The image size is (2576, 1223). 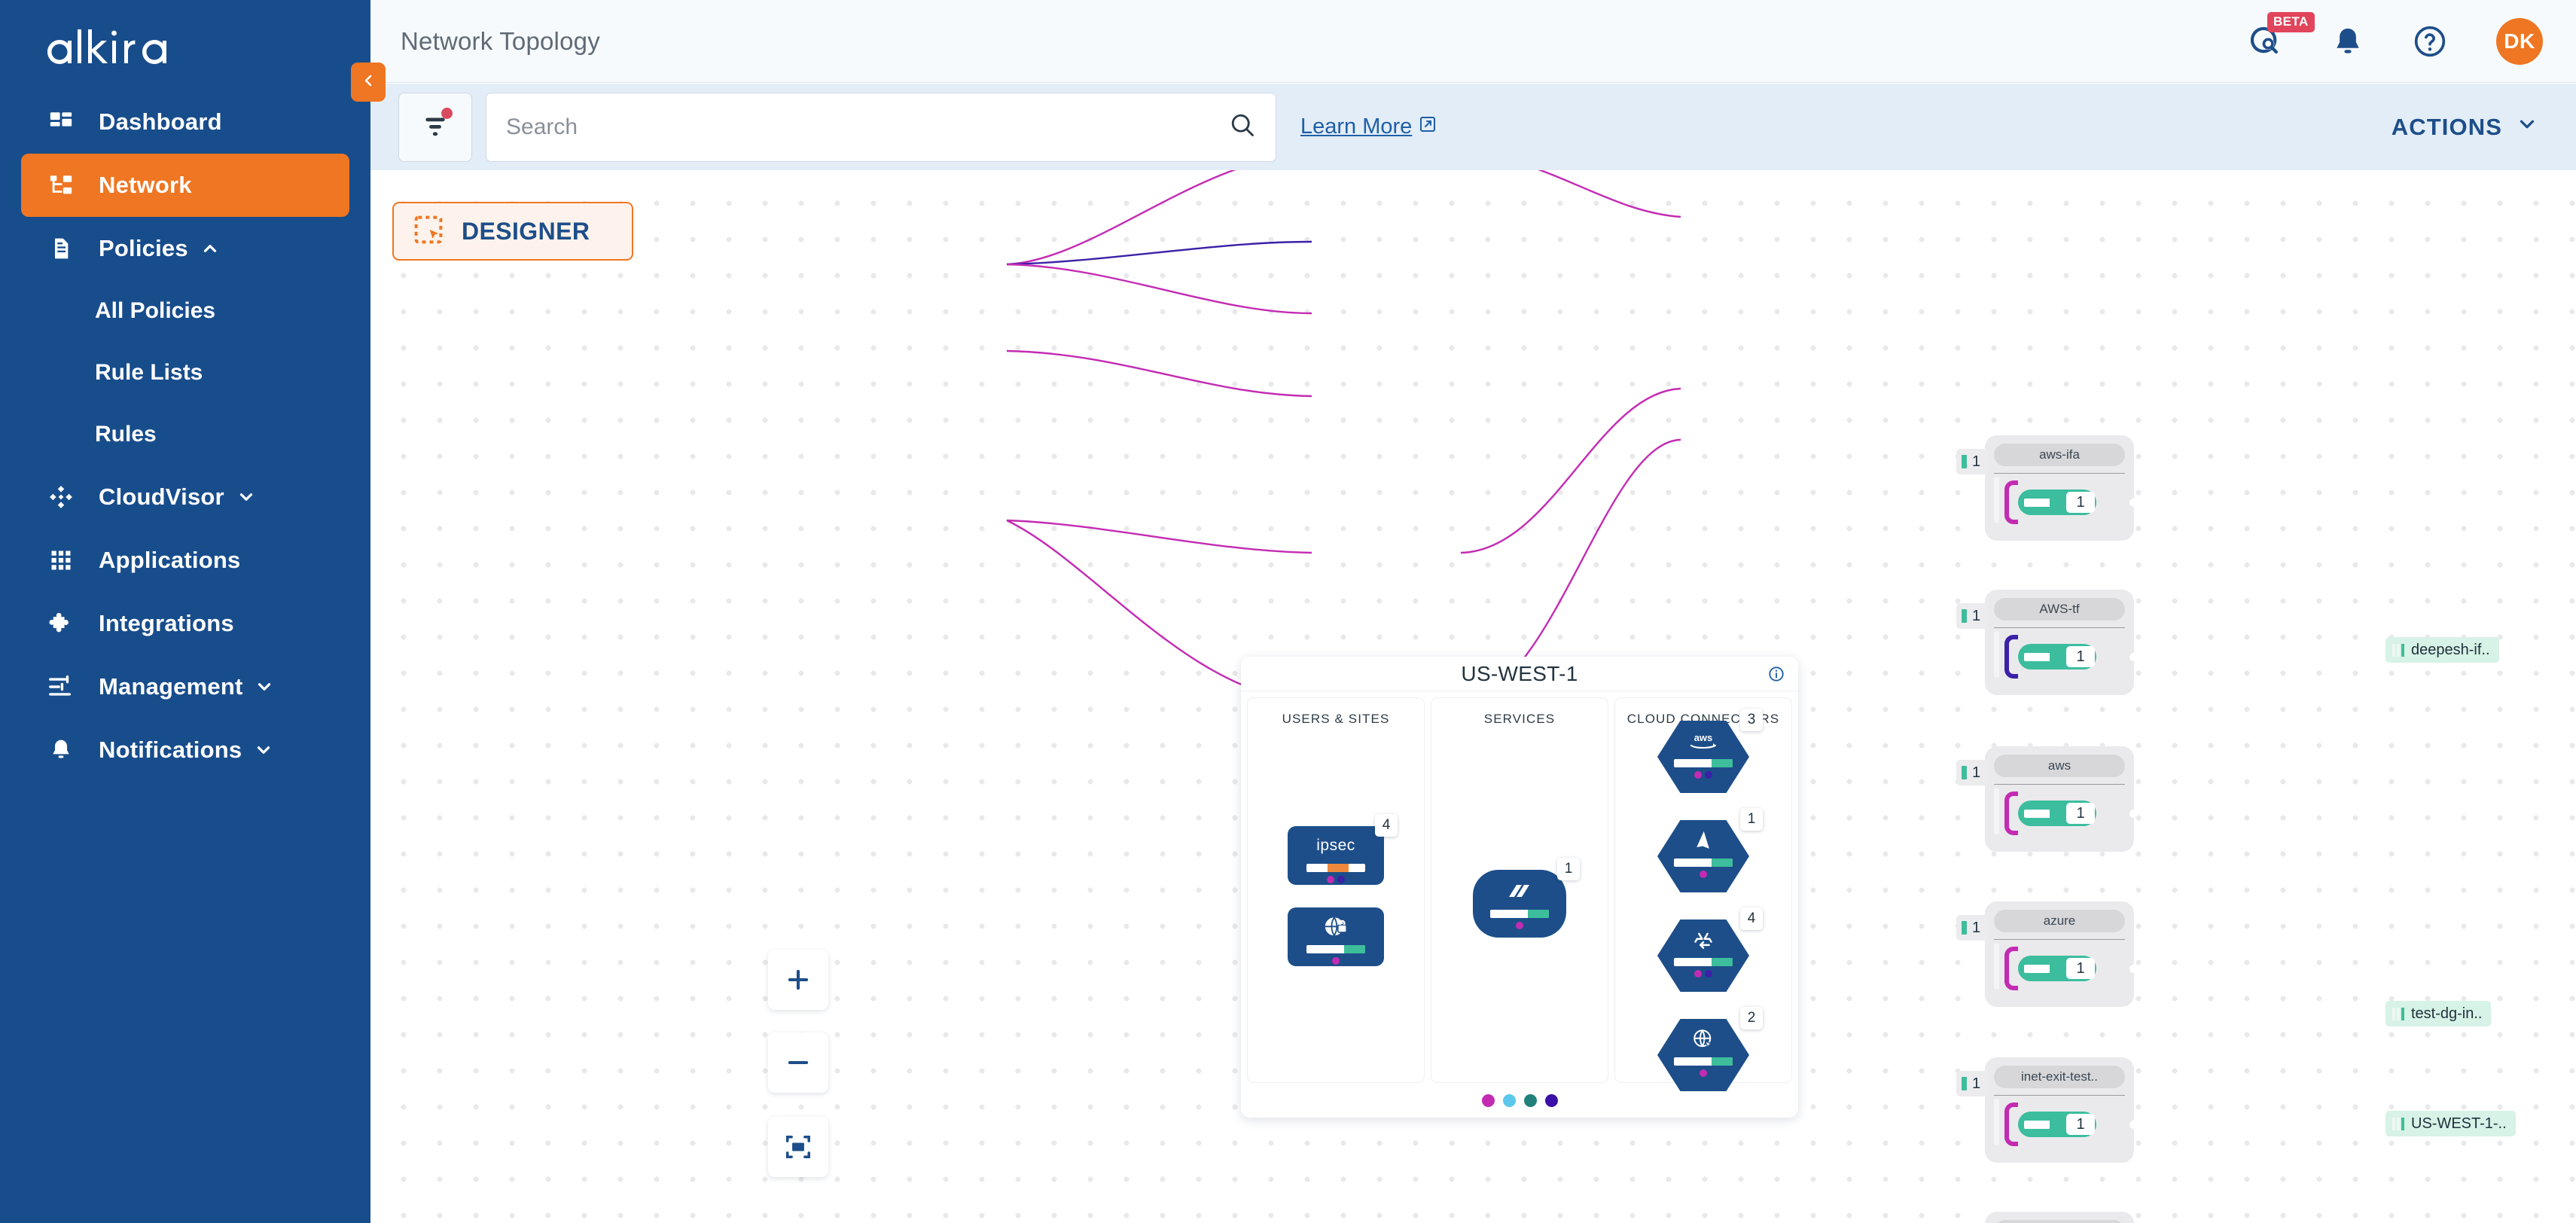 I want to click on actions-button: ACTIONS, so click(x=2465, y=128).